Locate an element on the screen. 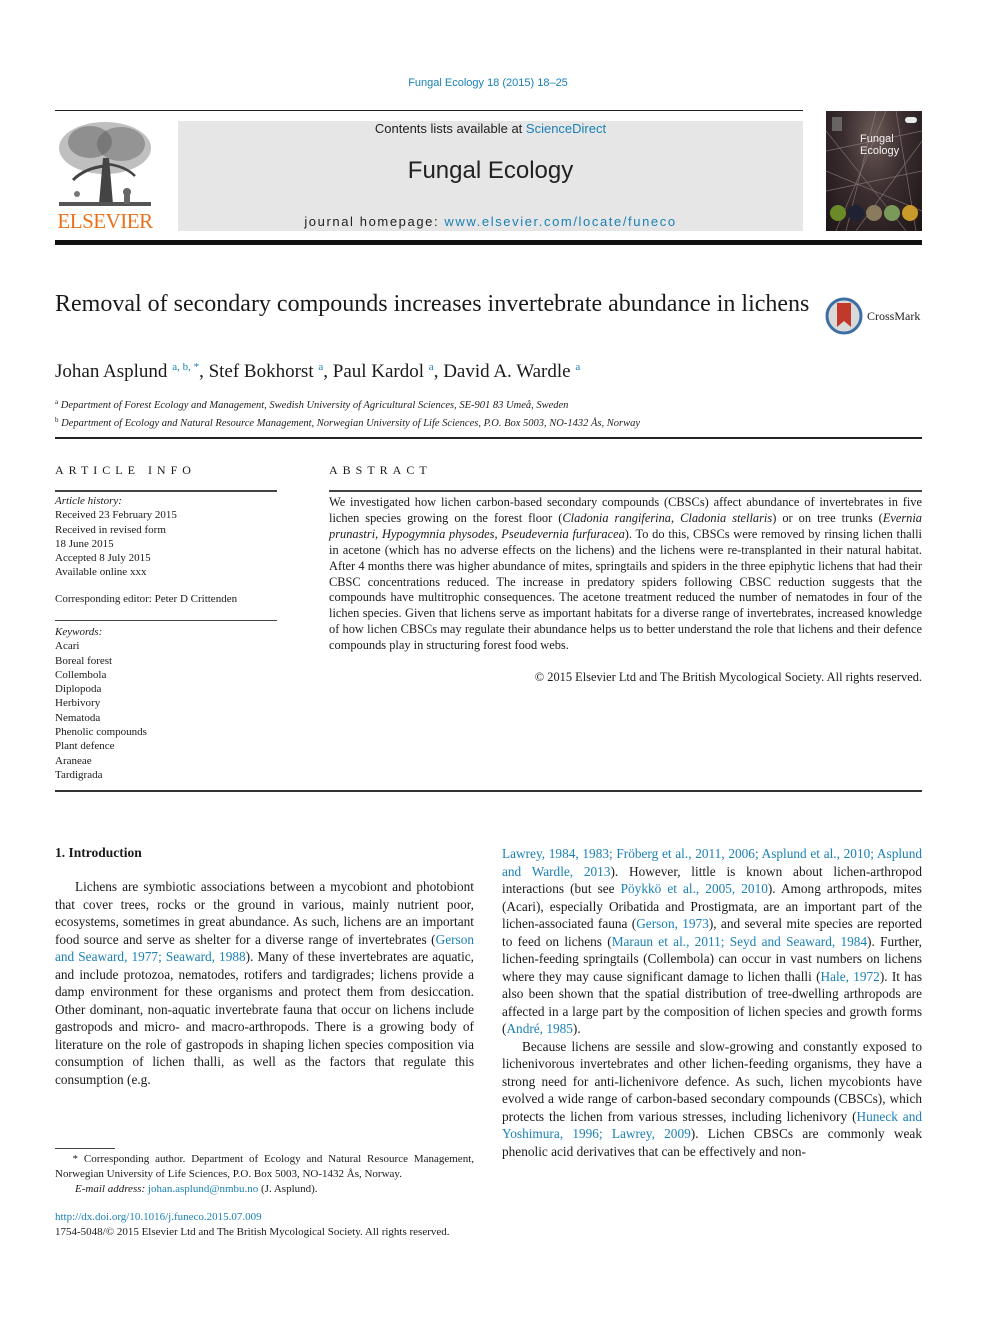  elsevier-logo: ELSEVIER is located at coordinates (105, 176).